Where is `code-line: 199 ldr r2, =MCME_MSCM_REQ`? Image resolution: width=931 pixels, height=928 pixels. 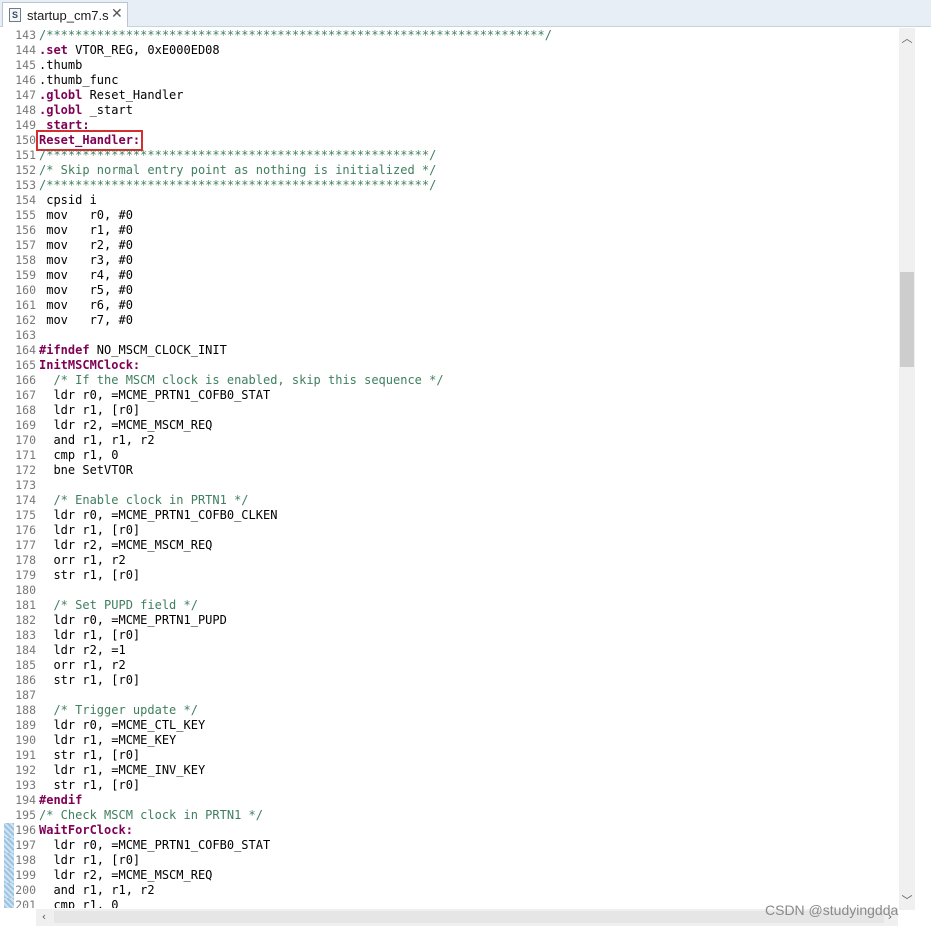 code-line: 199 ldr r2, =MCME_MSCM_REQ is located at coordinates (449, 875).